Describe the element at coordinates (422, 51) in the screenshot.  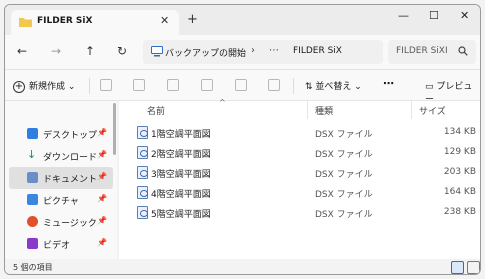
I see `search-placeholder: FILDER SiXI` at that location.